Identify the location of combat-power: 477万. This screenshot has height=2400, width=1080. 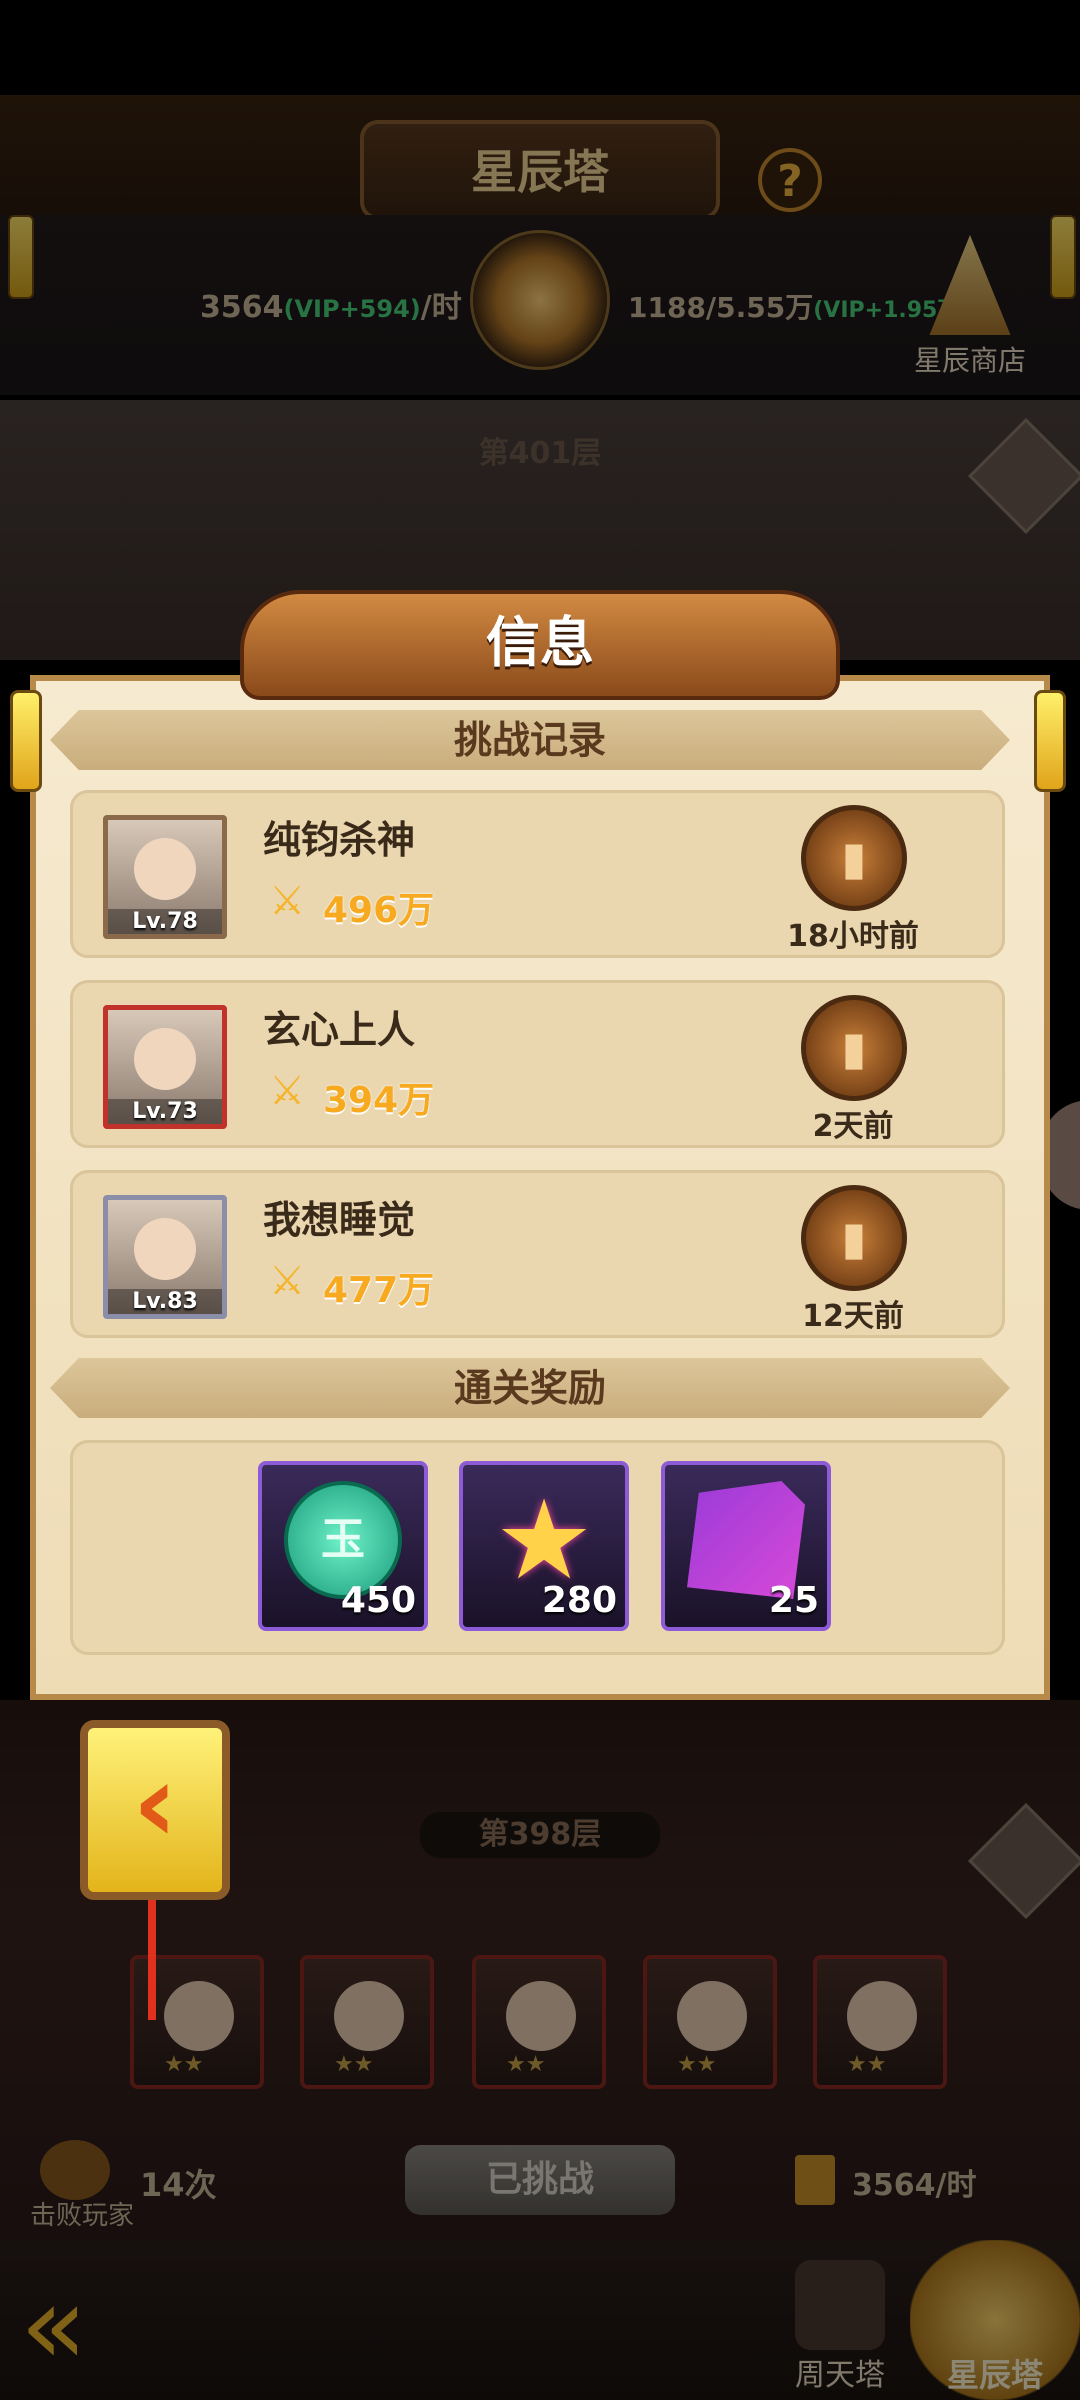
(379, 1290).